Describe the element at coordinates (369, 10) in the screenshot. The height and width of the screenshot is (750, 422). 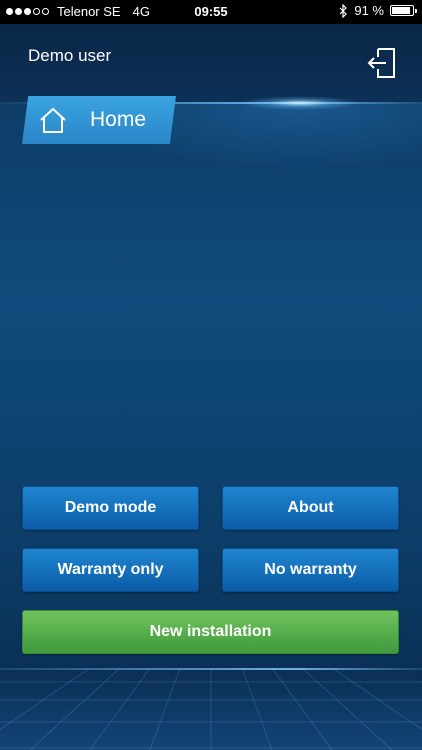
I see `battery-percent: 91 %` at that location.